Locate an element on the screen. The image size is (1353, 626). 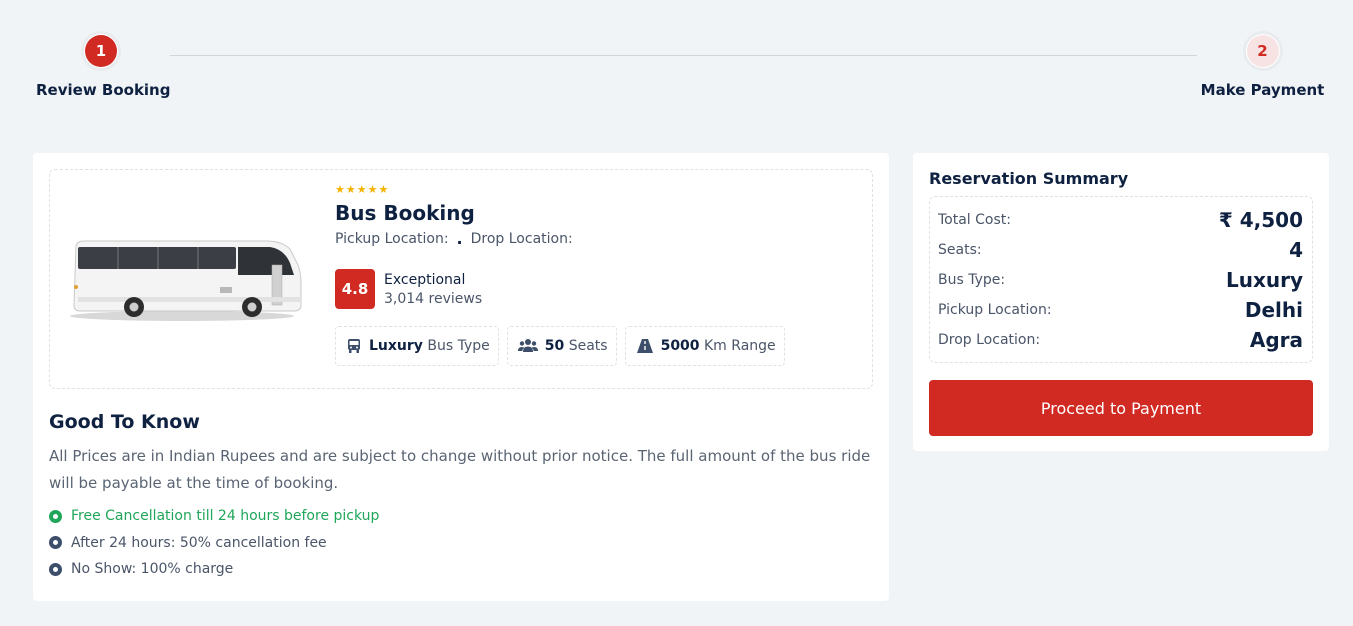
summary-label: Total Cost: is located at coordinates (974, 220).